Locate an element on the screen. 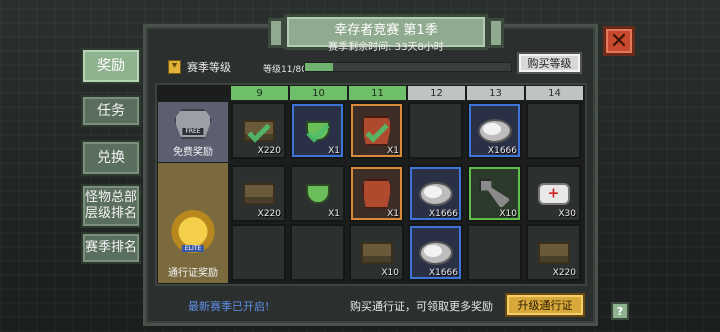 The width and height of the screenshot is (720, 332). upgrade-pass-button: 升级通行证 is located at coordinates (545, 305).